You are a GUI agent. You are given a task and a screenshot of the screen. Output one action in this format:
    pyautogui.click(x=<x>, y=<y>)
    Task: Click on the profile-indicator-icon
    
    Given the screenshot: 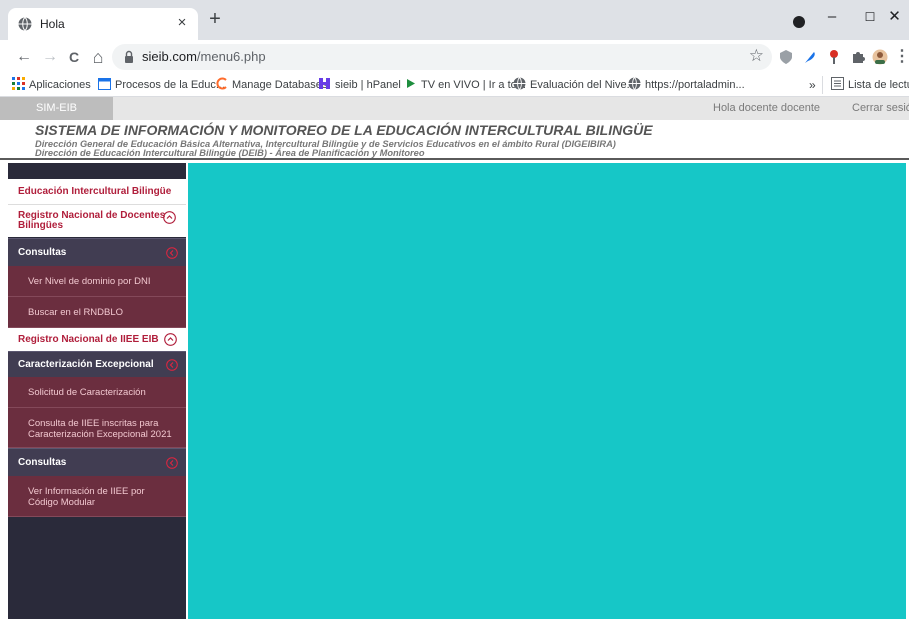 What is the action you would take?
    pyautogui.click(x=799, y=22)
    